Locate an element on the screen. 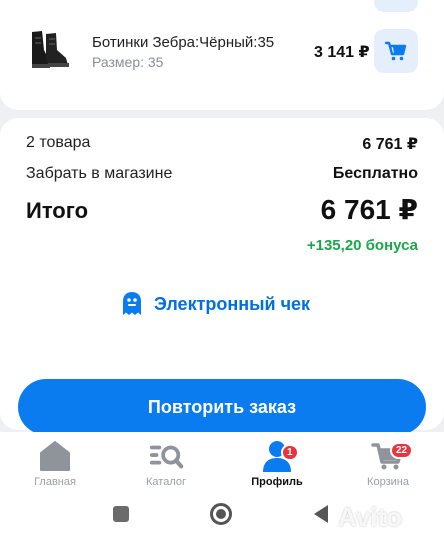 The height and width of the screenshot is (540, 444). pickup-label: Забрать в магазине is located at coordinates (99, 173).